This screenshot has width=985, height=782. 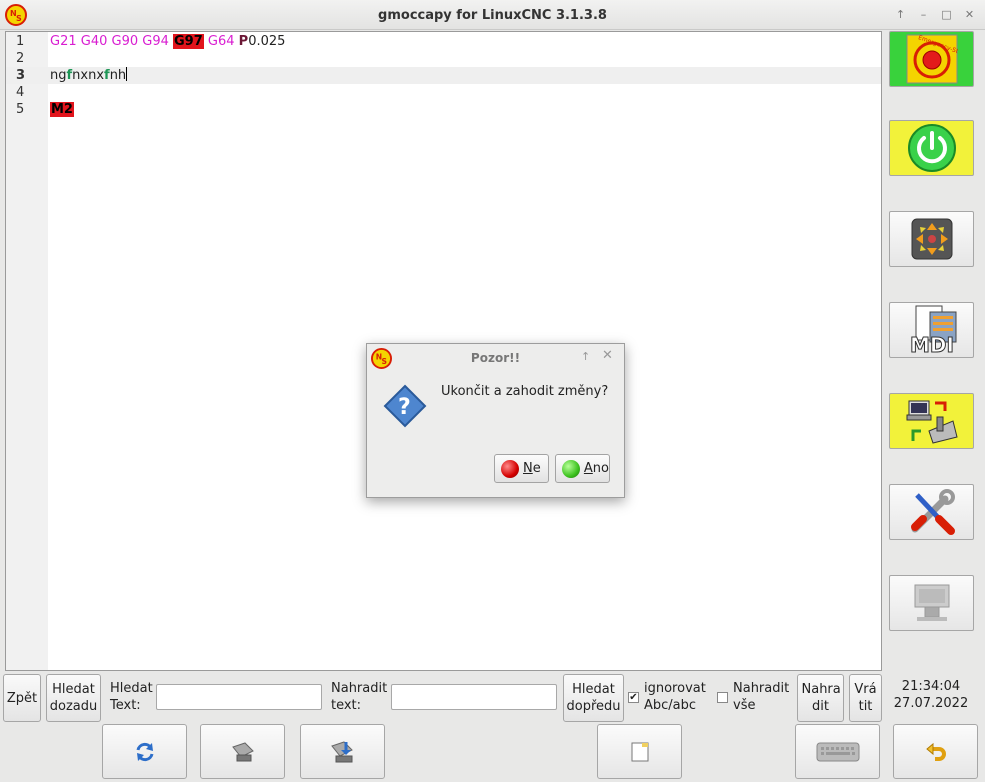 What do you see at coordinates (20, 109) in the screenshot?
I see `line-number: 5` at bounding box center [20, 109].